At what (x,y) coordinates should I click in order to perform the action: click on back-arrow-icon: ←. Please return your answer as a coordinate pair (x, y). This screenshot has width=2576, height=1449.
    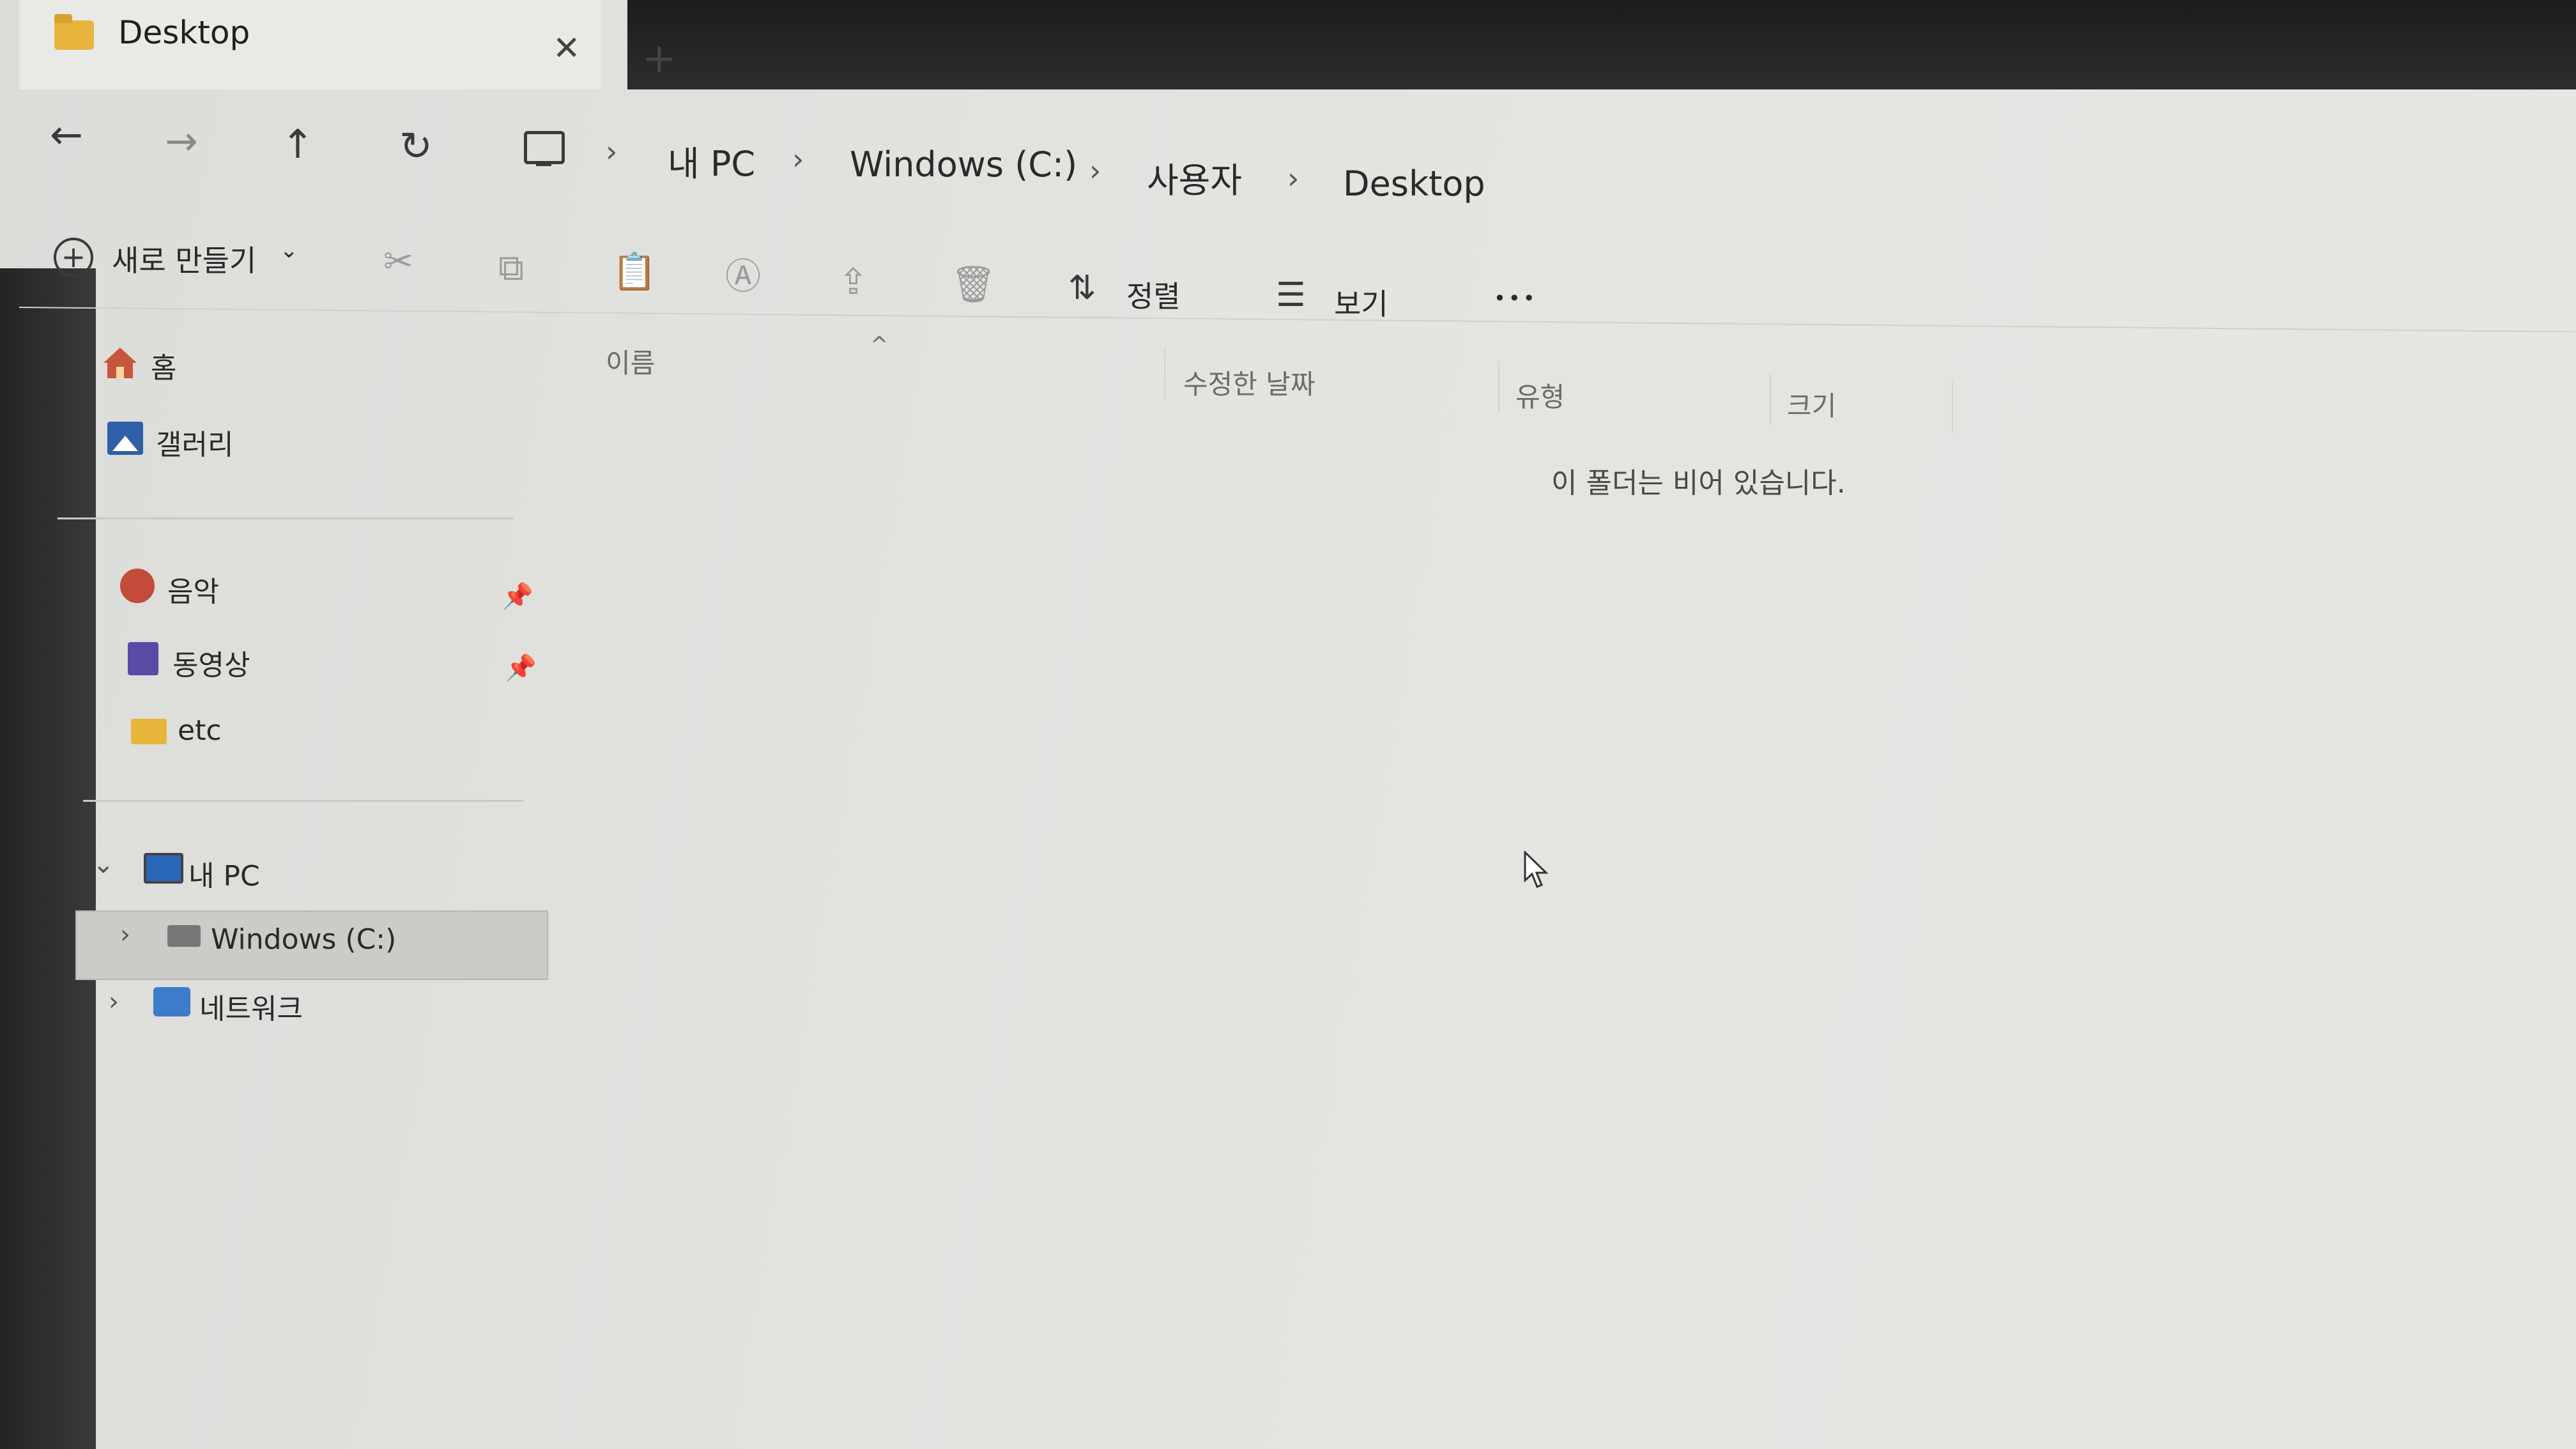
    Looking at the image, I should click on (66, 135).